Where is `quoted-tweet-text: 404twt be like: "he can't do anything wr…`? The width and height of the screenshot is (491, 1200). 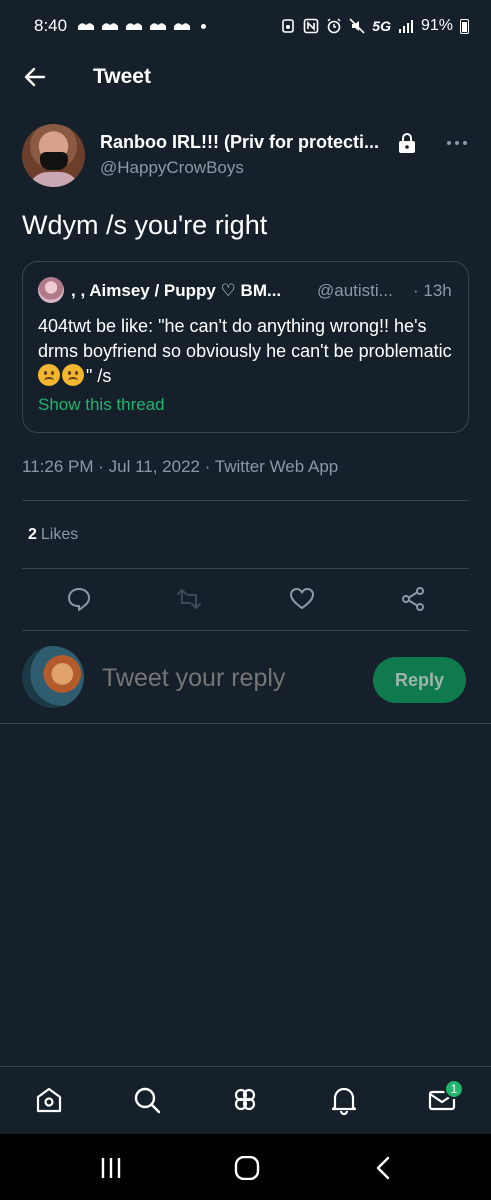 quoted-tweet-text: 404twt be like: "he can't do anything wr… is located at coordinates (248, 351).